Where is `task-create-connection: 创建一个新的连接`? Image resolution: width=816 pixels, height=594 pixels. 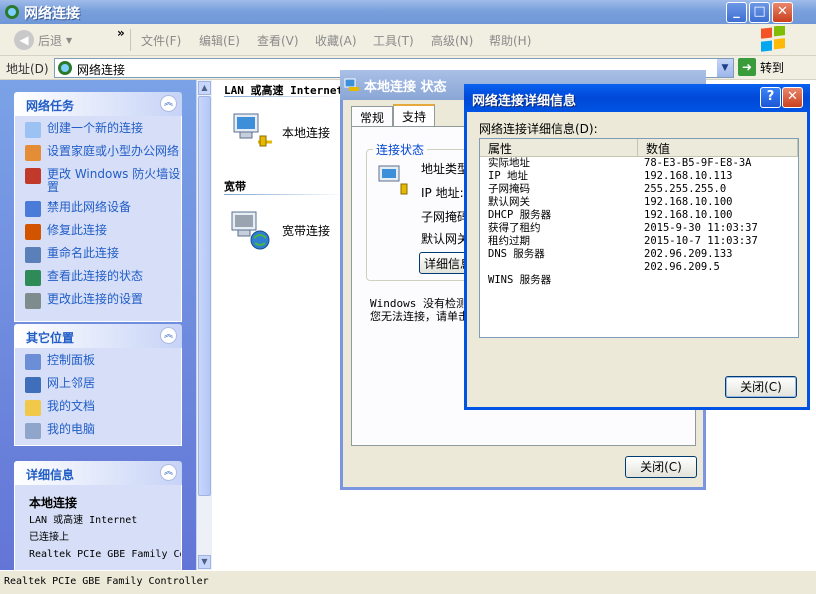 task-create-connection: 创建一个新的连接 is located at coordinates (103, 130).